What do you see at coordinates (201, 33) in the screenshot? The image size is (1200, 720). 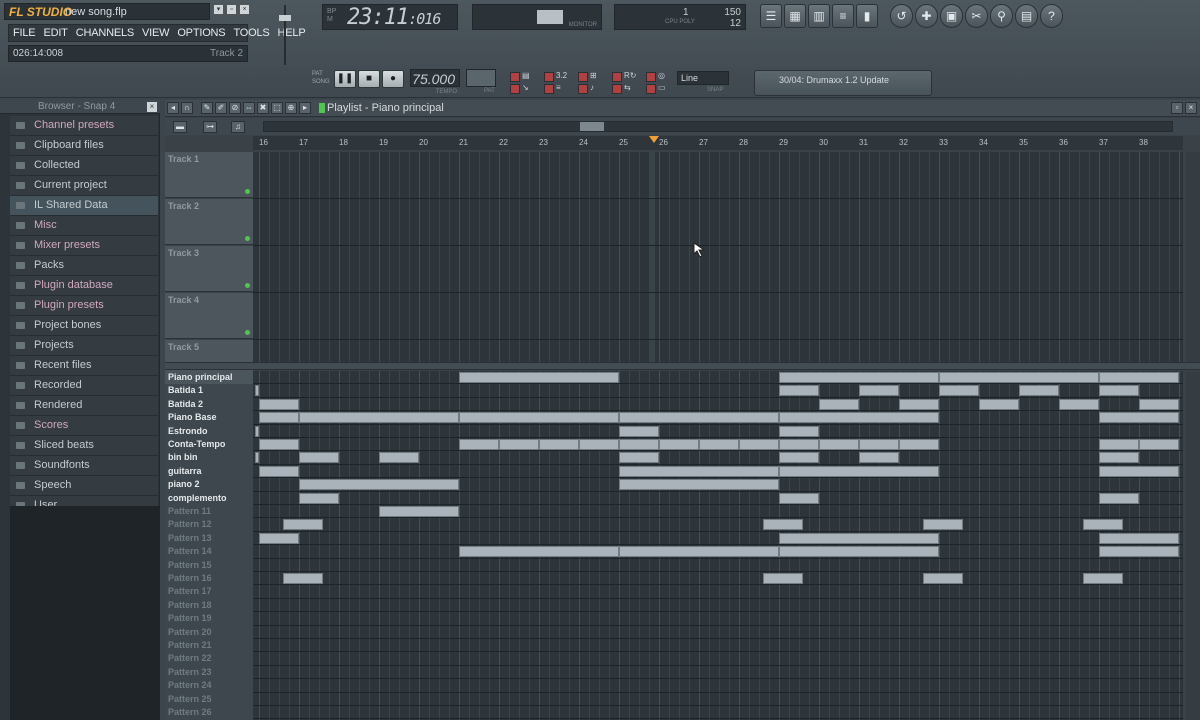 I see `menu-options: OPTIONS` at bounding box center [201, 33].